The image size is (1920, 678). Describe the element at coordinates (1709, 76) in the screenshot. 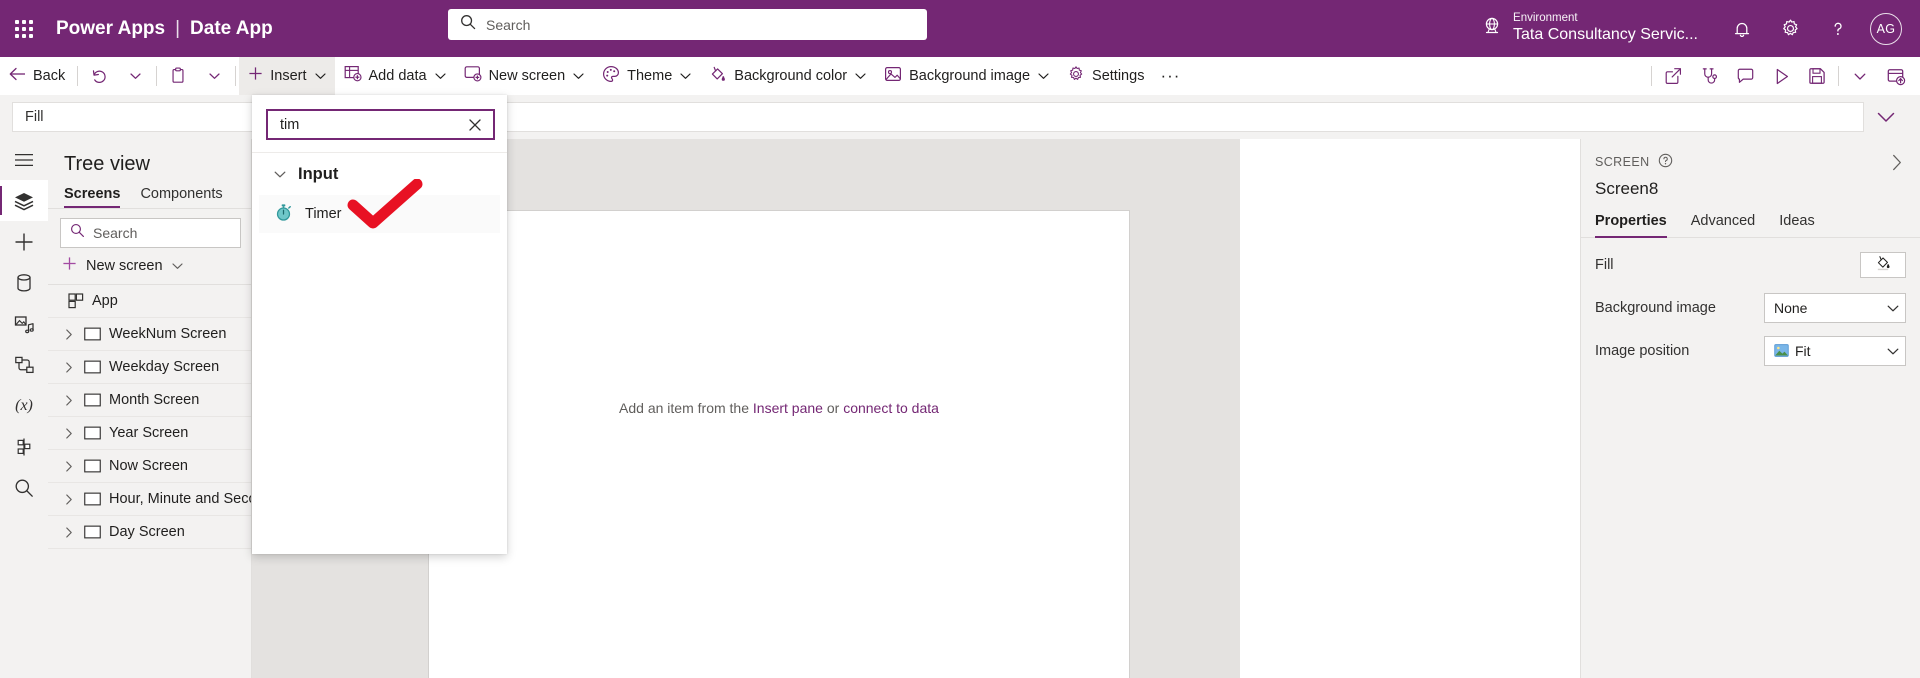

I see `app-checker-icon` at that location.